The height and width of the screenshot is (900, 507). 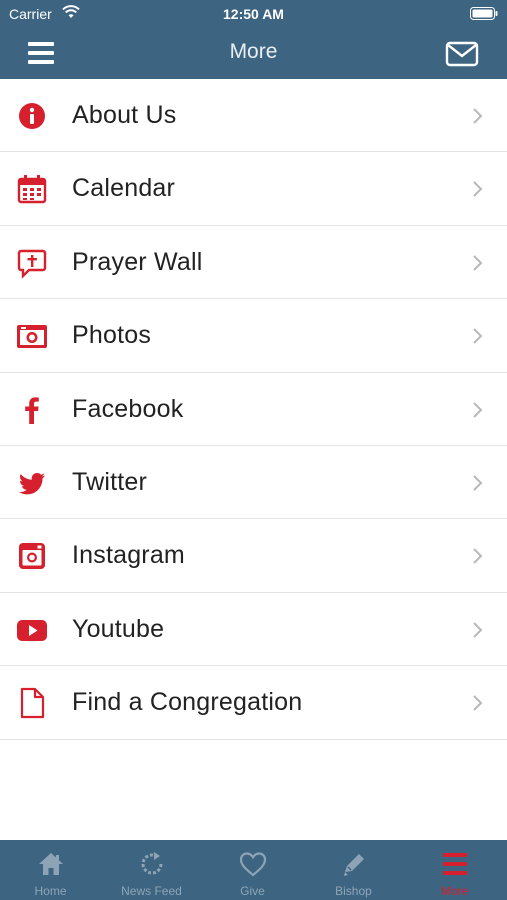 I want to click on menu-item-label: Instagram, so click(x=128, y=555).